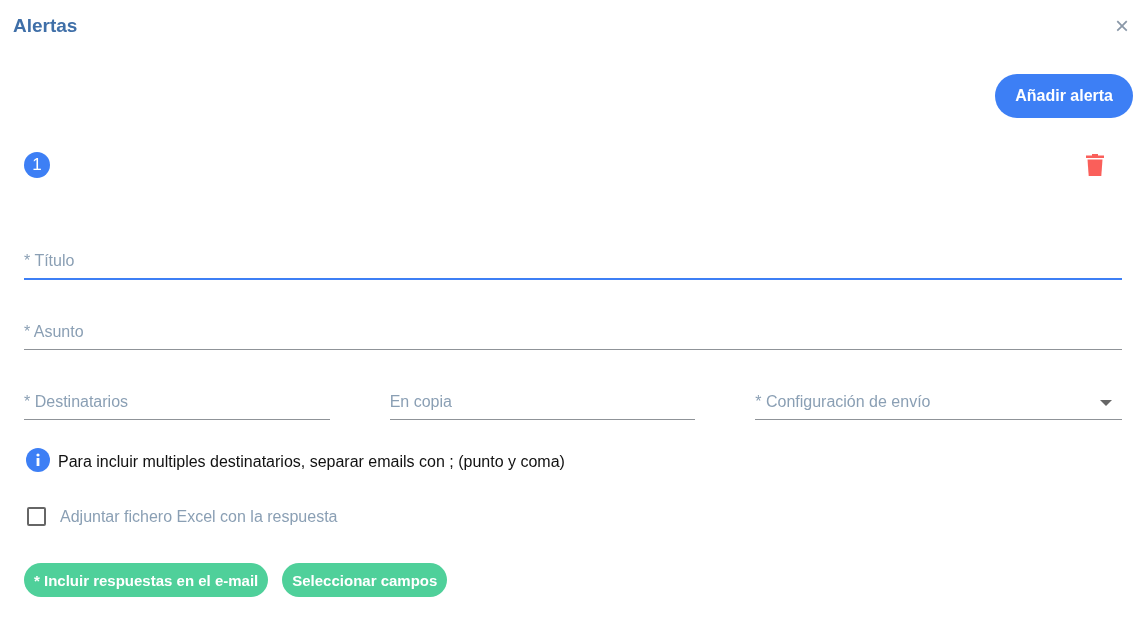 The height and width of the screenshot is (636, 1141). What do you see at coordinates (365, 580) in the screenshot?
I see `chip-button: Seleccionar campos` at bounding box center [365, 580].